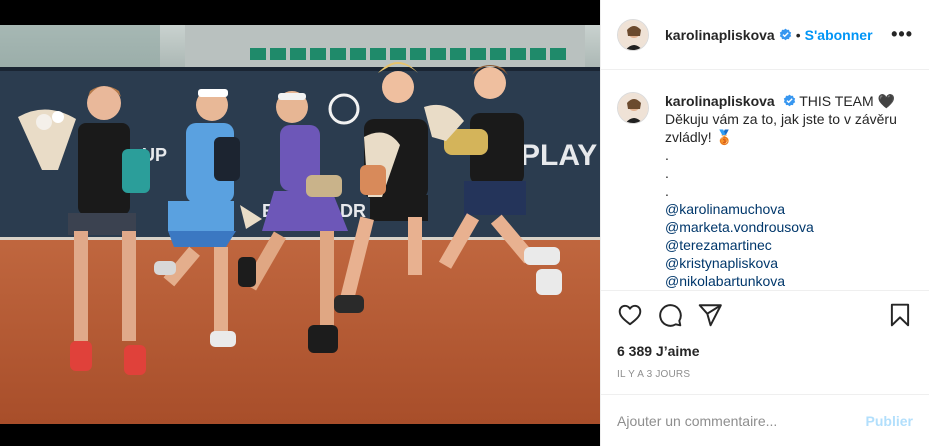 This screenshot has height=446, width=929. Describe the element at coordinates (889, 421) in the screenshot. I see `publish-button: Publier` at that location.